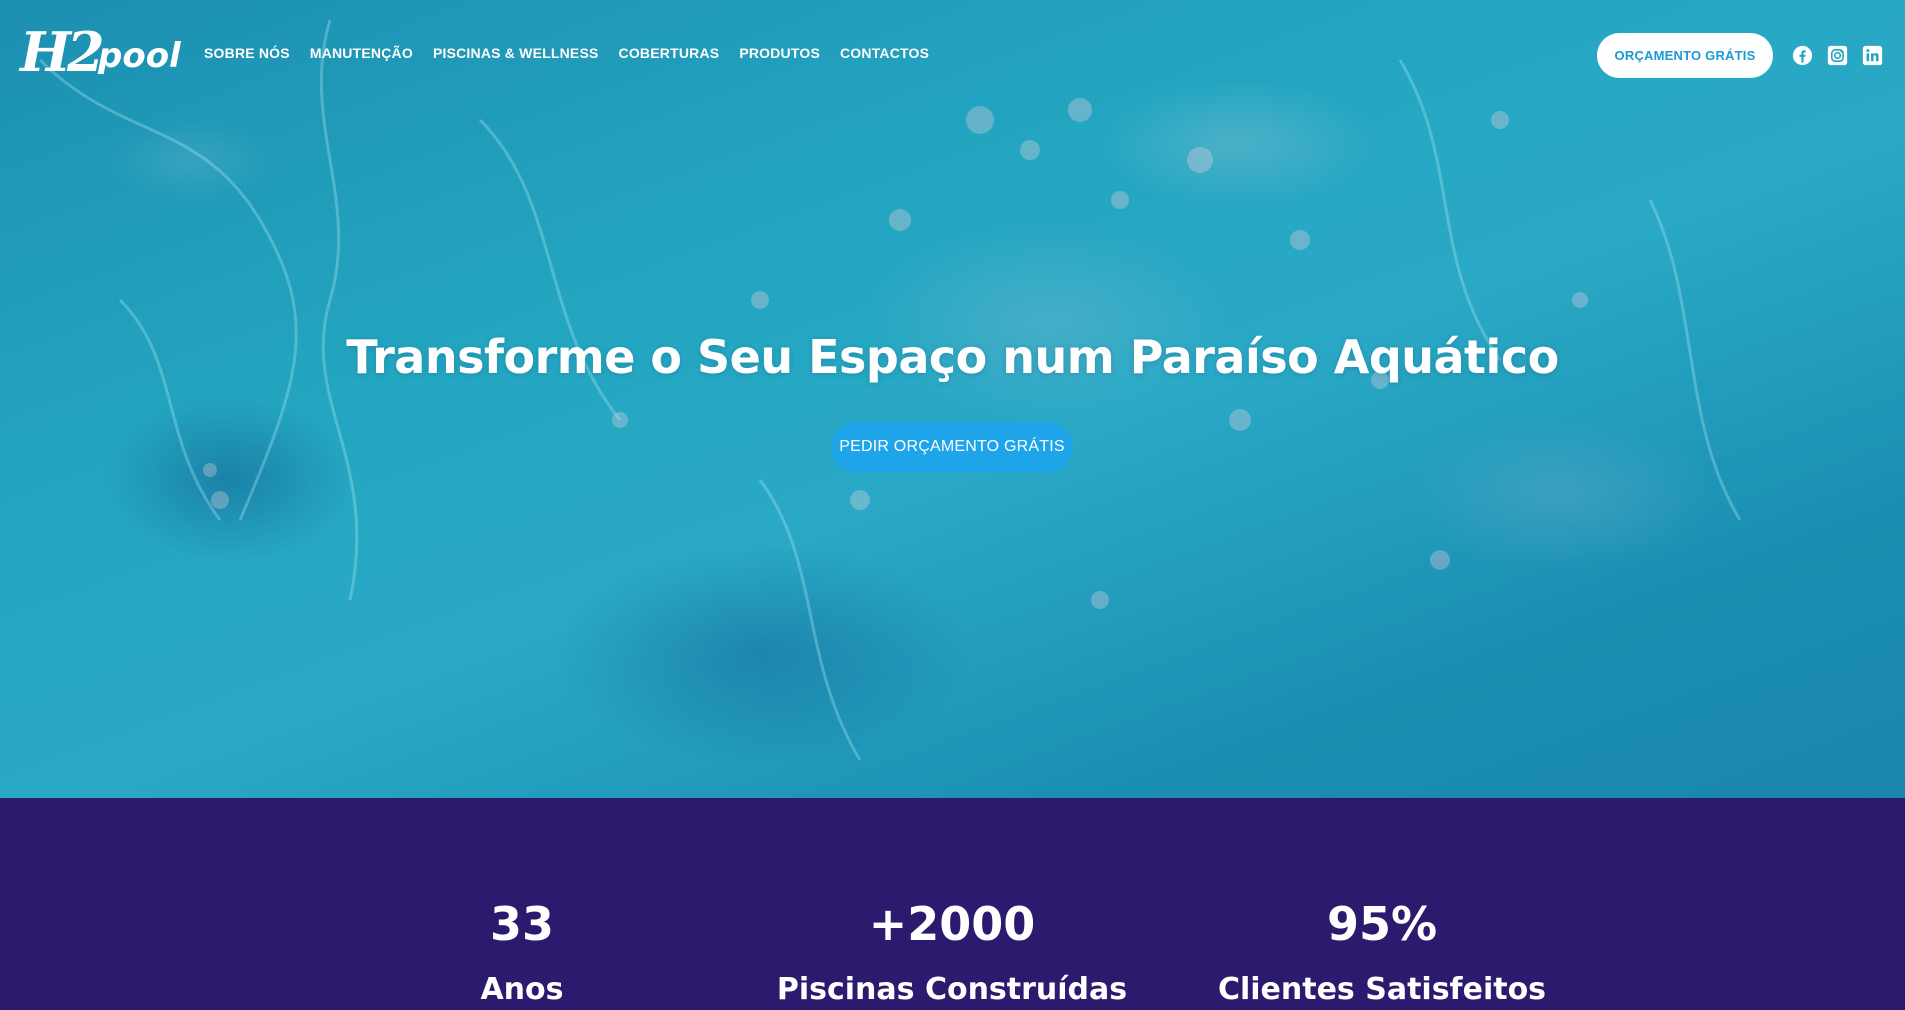 The width and height of the screenshot is (1905, 1010). I want to click on free-quote-header-button: ORÇAMENTO GRÁTIS, so click(1685, 55).